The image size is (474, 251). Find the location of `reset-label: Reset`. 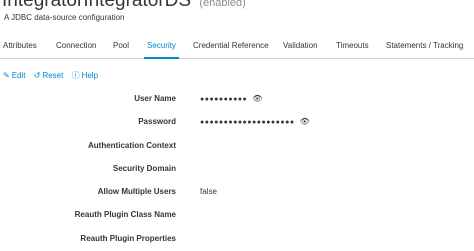

reset-label: Reset is located at coordinates (53, 75).